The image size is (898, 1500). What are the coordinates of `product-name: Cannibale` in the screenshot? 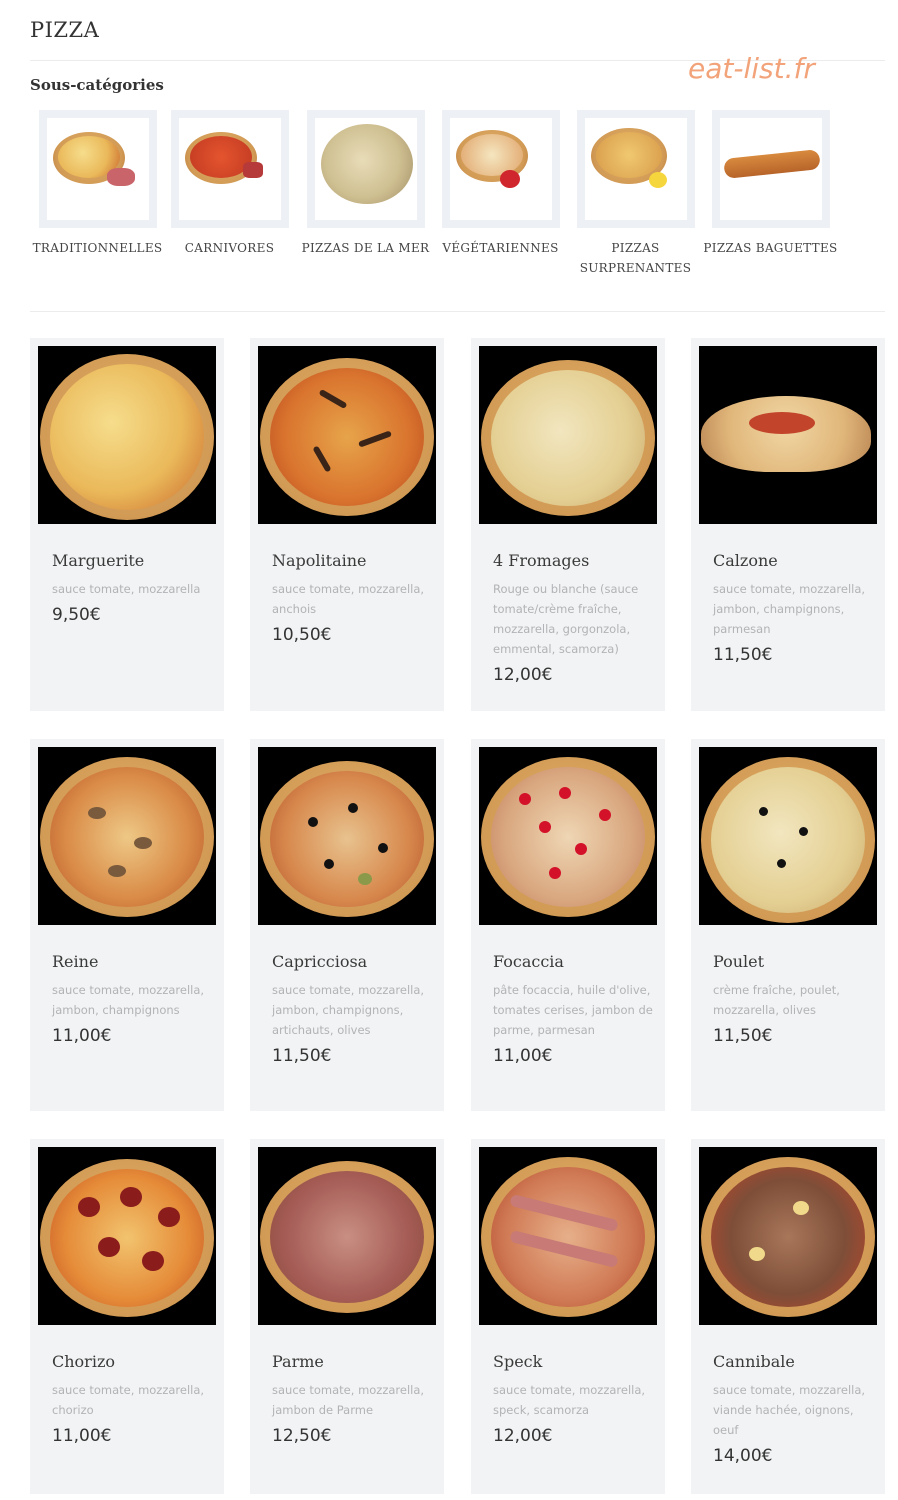 It's located at (754, 1361).